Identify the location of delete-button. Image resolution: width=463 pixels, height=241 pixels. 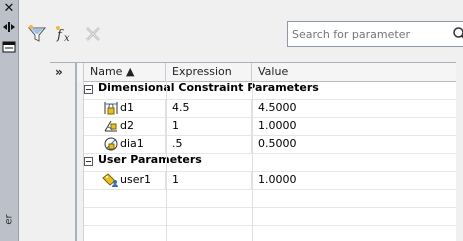
(93, 34).